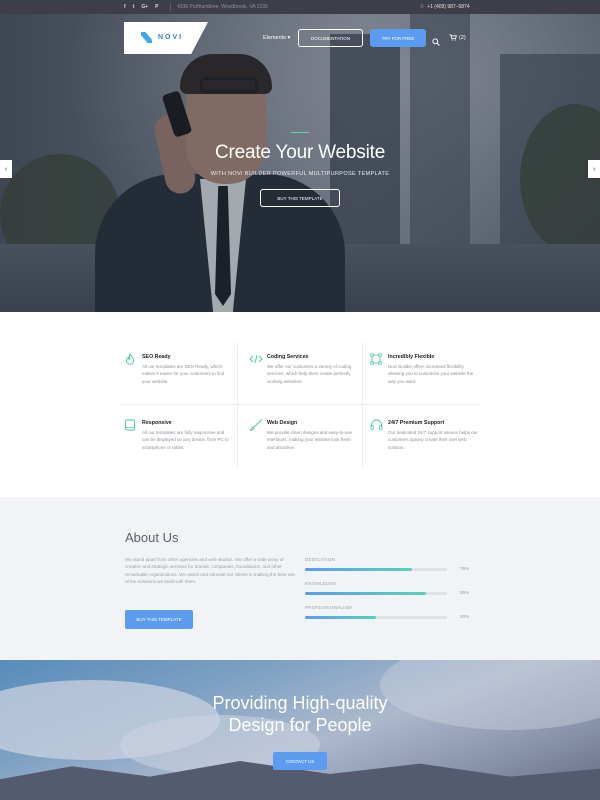 This screenshot has height=800, width=600. Describe the element at coordinates (157, 423) in the screenshot. I see `feature-title: Responsive` at that location.